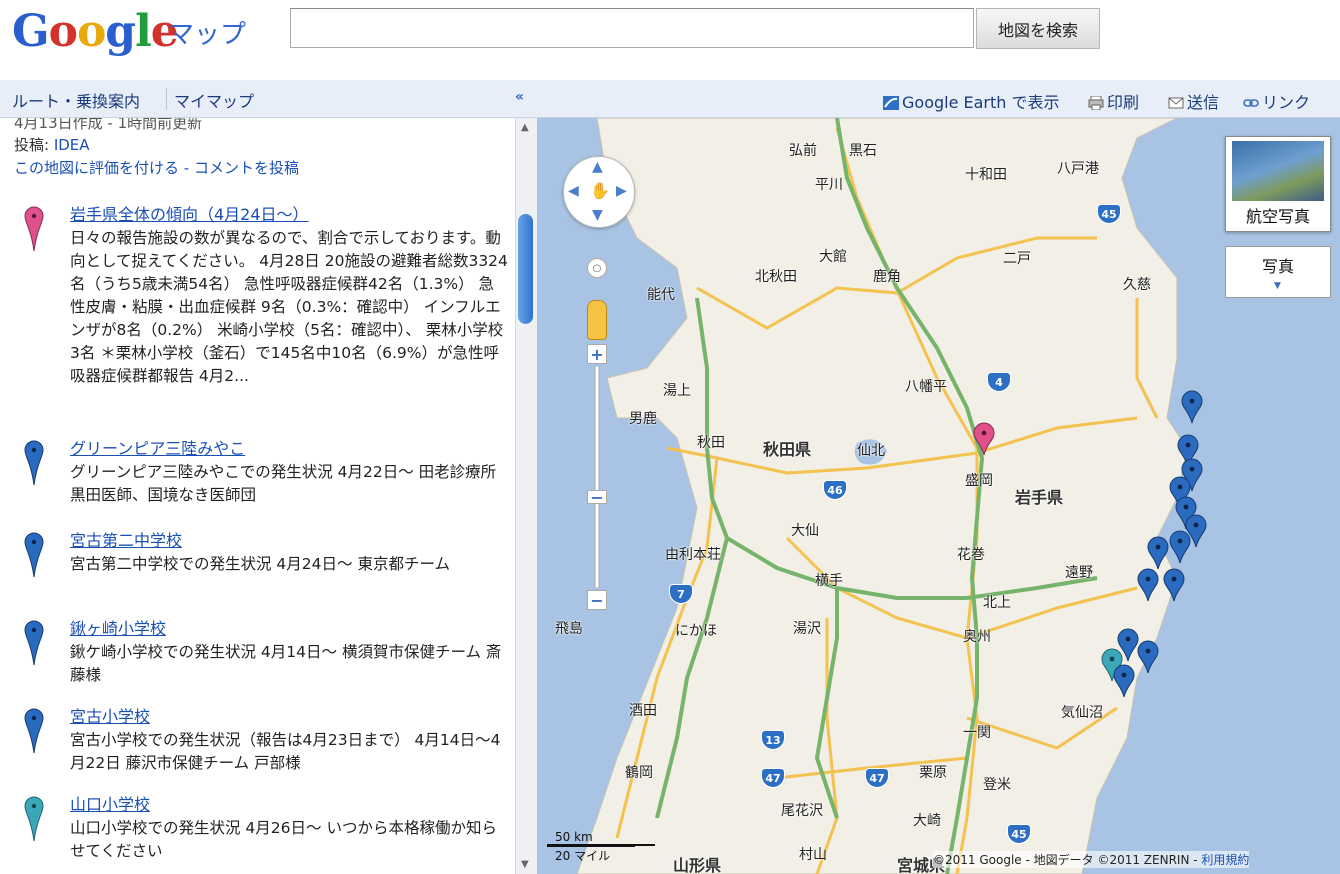 The width and height of the screenshot is (1340, 874). I want to click on city-label: 湯沢, so click(807, 629).